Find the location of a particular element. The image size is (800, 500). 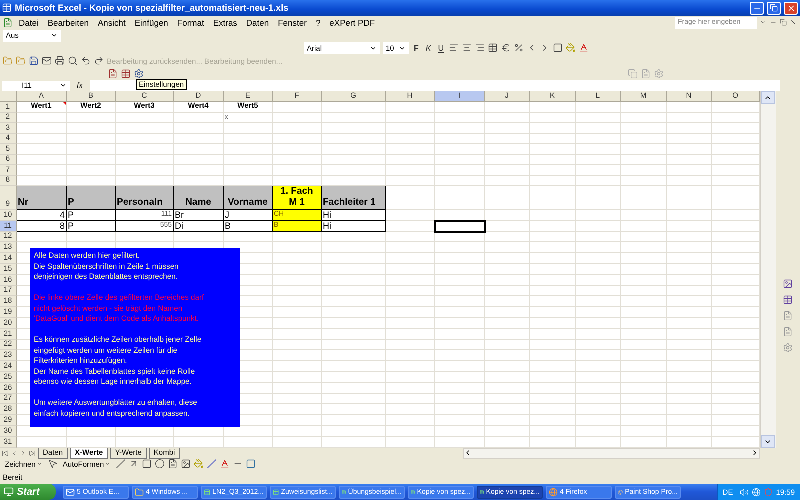

table-cell: Br is located at coordinates (199, 215).